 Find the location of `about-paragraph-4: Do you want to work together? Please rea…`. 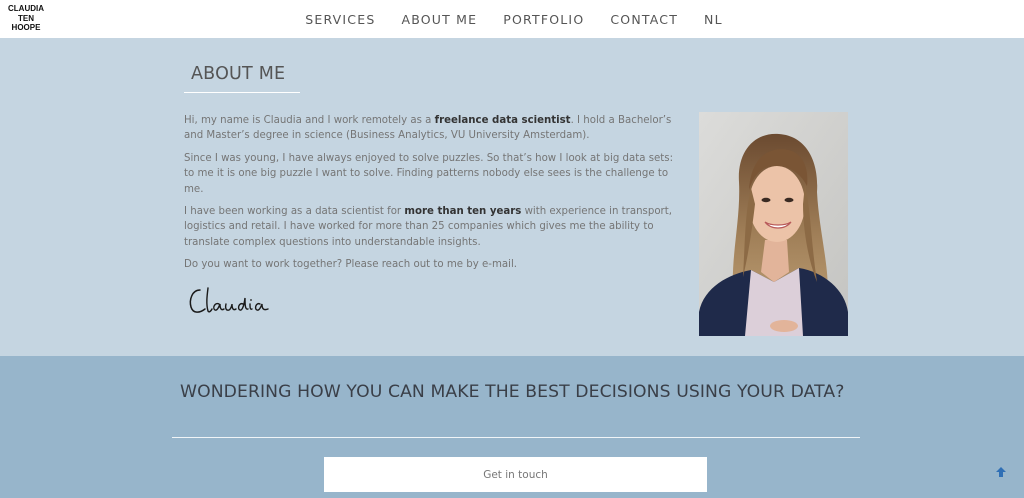

about-paragraph-4: Do you want to work together? Please rea… is located at coordinates (351, 265).